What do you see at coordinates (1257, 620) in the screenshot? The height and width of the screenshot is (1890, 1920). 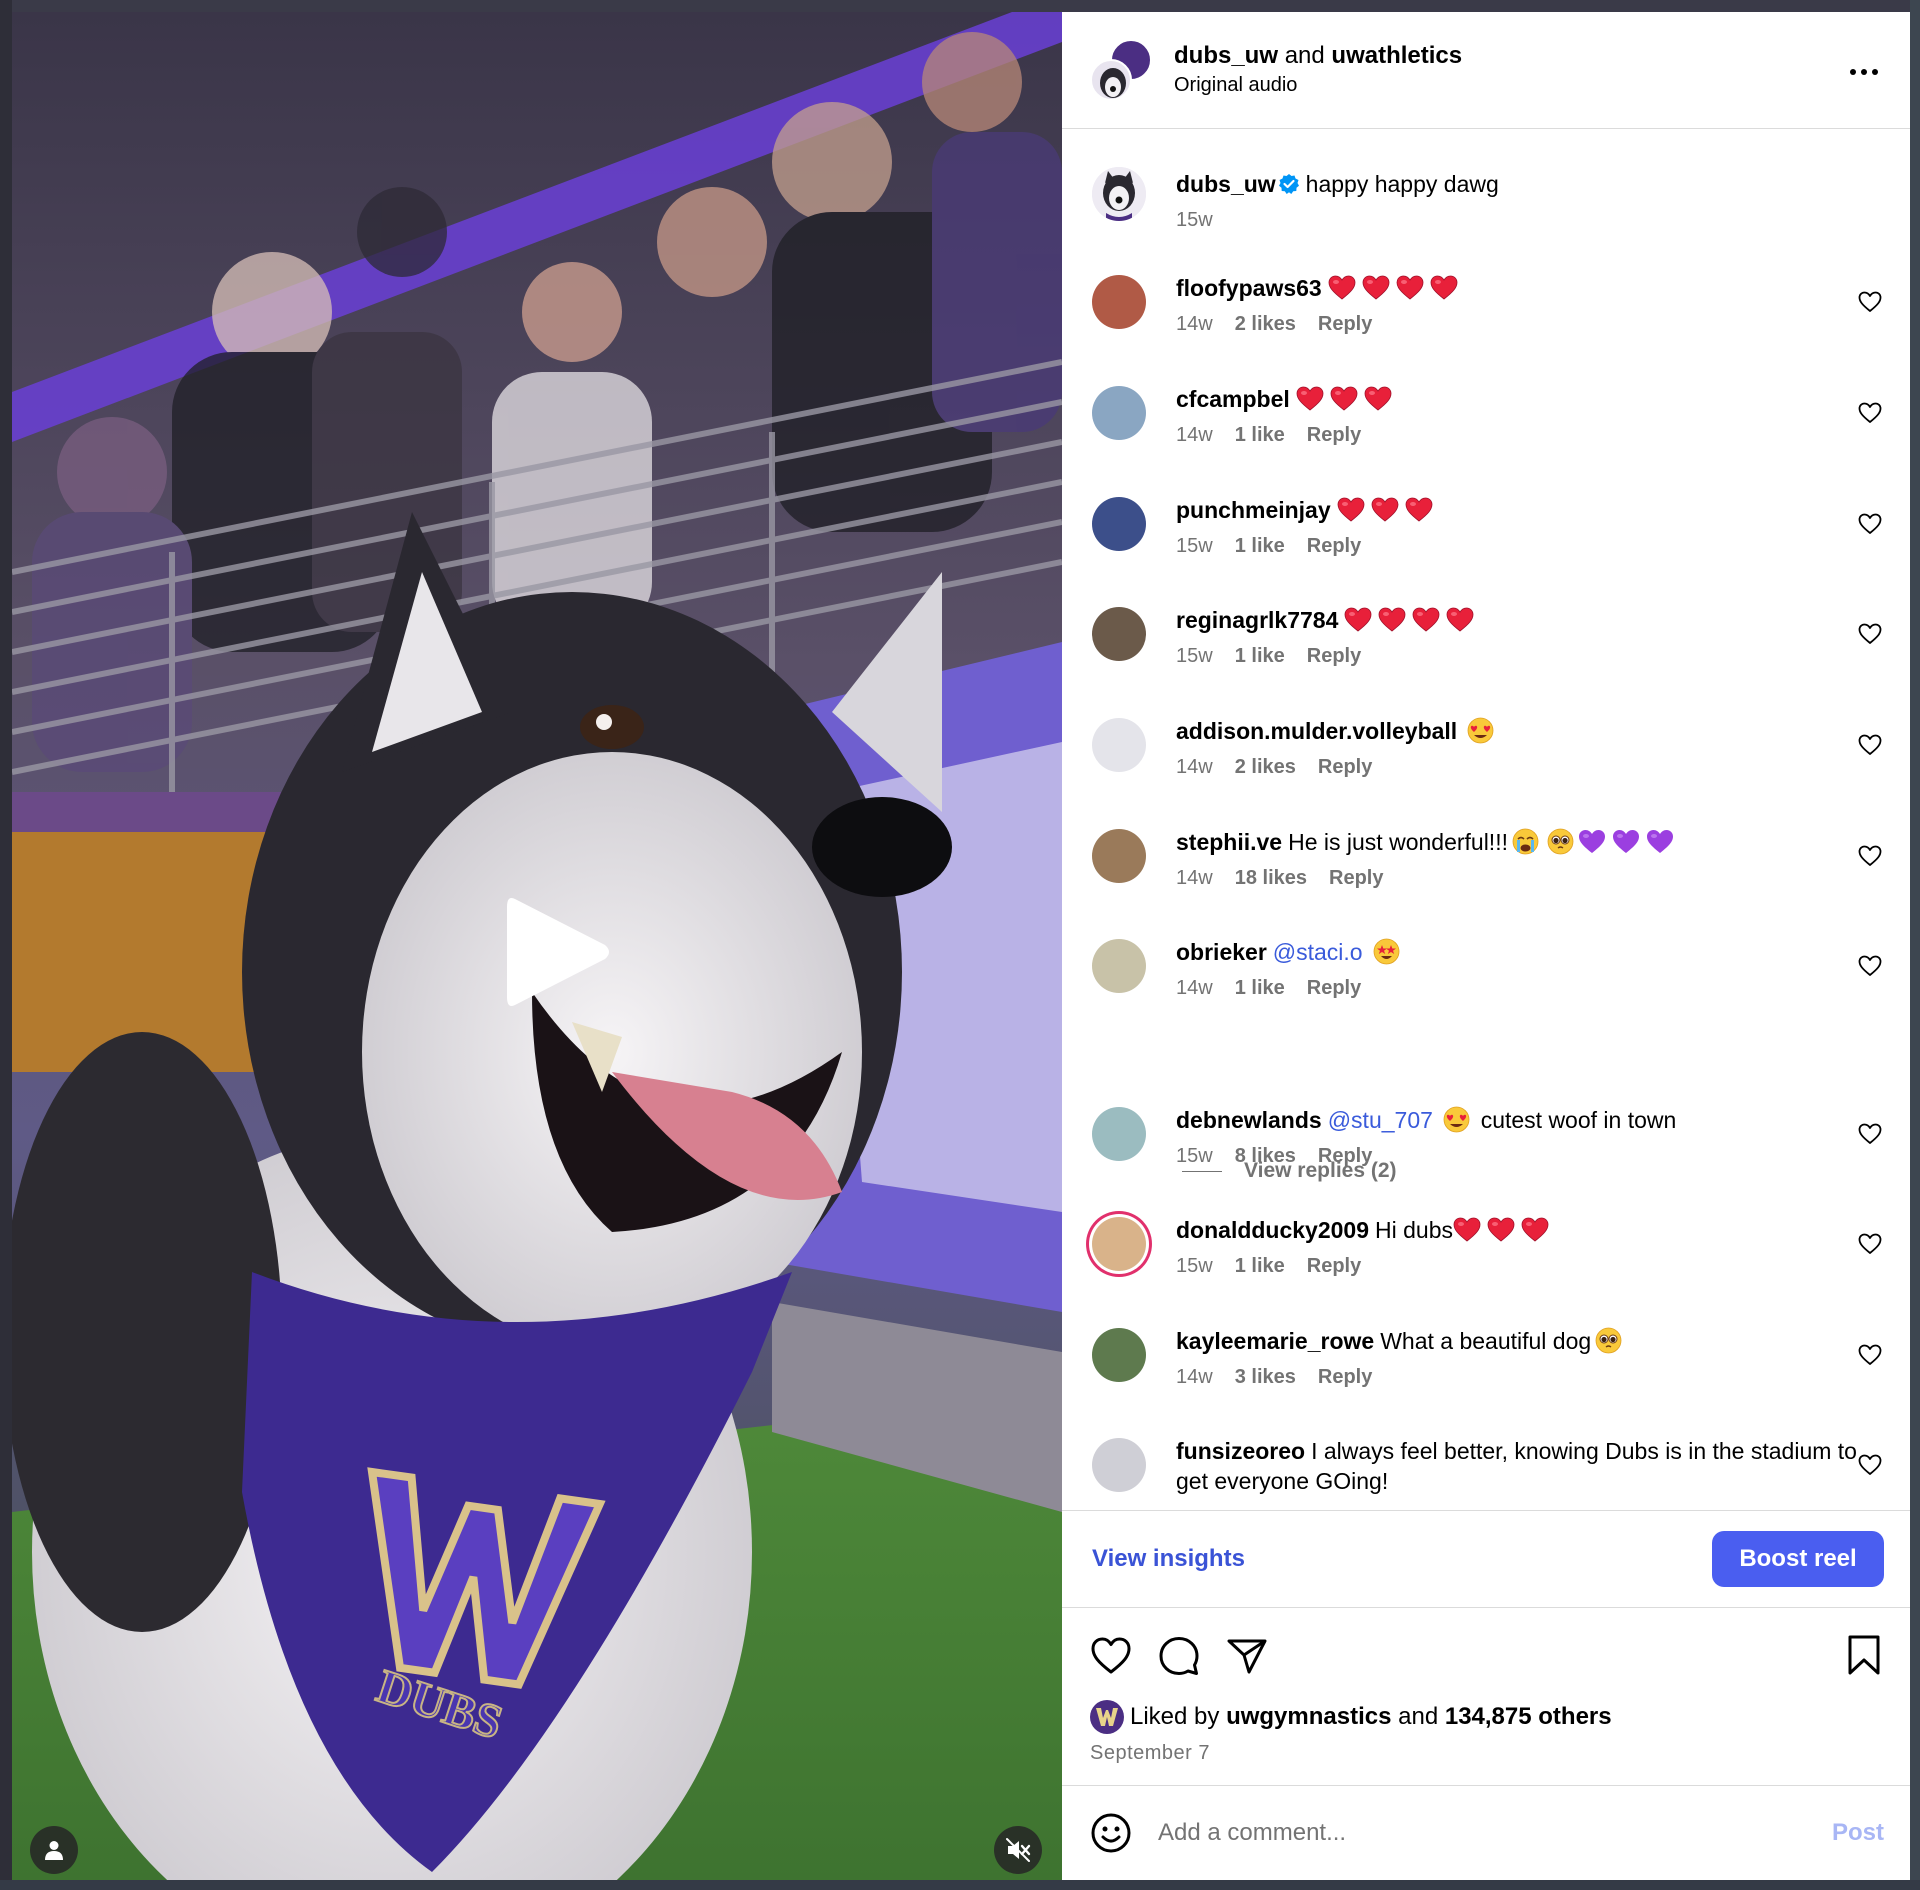 I see `comment-username: reginagrlk7784` at bounding box center [1257, 620].